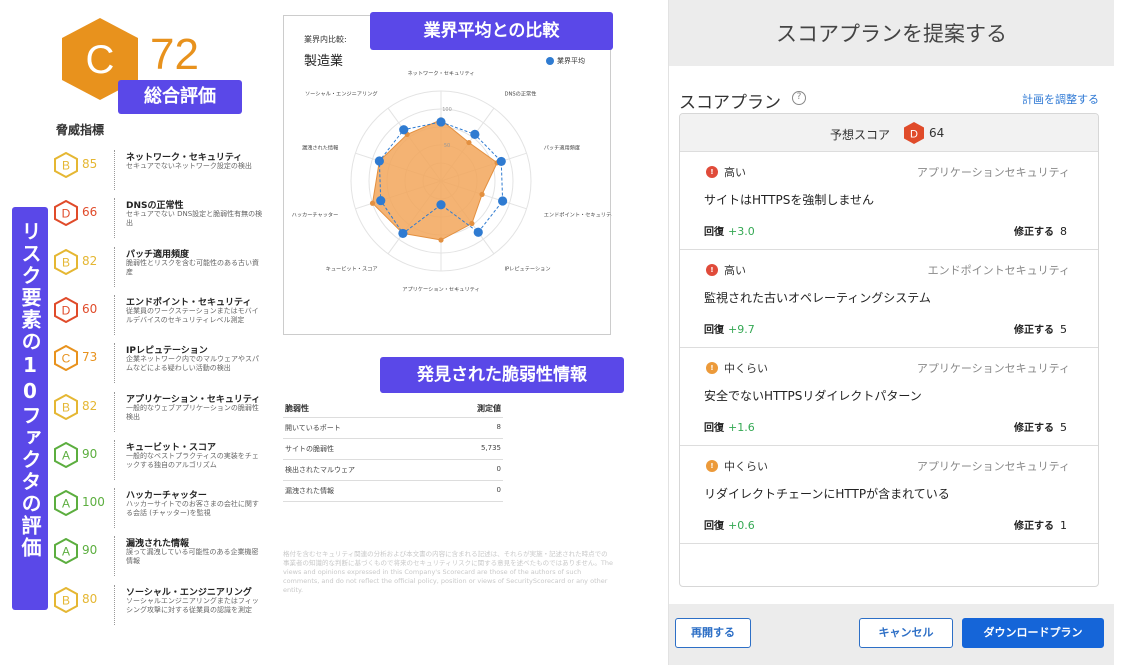  Describe the element at coordinates (1040, 524) in the screenshot. I see `fix-count: 修正する 1` at that location.